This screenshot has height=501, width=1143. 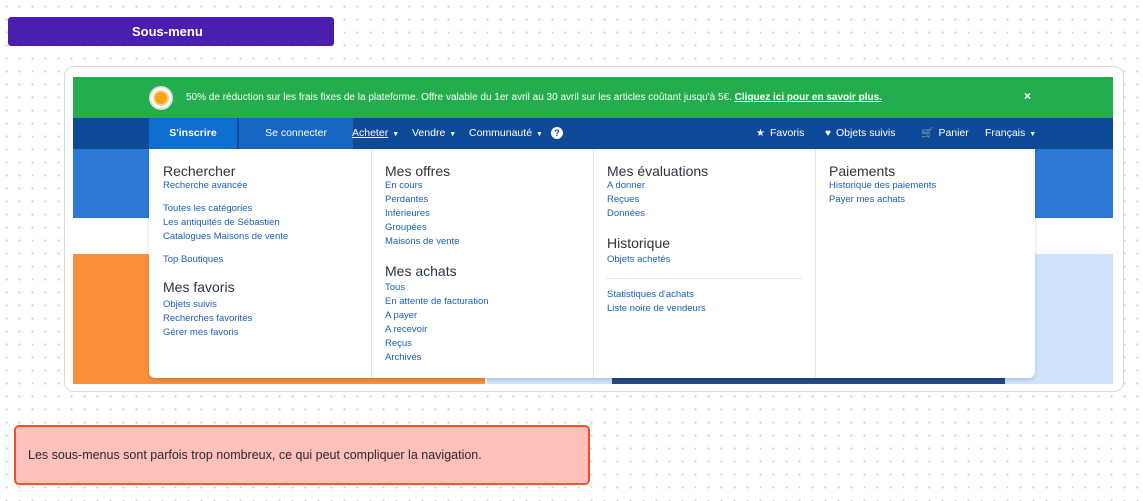 What do you see at coordinates (225, 236) in the screenshot?
I see `link-catalogues: Catalogues Maisons de vente` at bounding box center [225, 236].